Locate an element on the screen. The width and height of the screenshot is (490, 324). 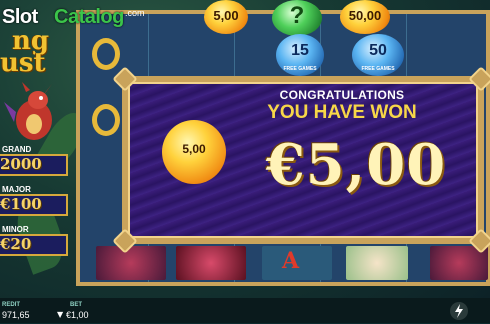
jackpot-label: GRAND is located at coordinates (17, 149).